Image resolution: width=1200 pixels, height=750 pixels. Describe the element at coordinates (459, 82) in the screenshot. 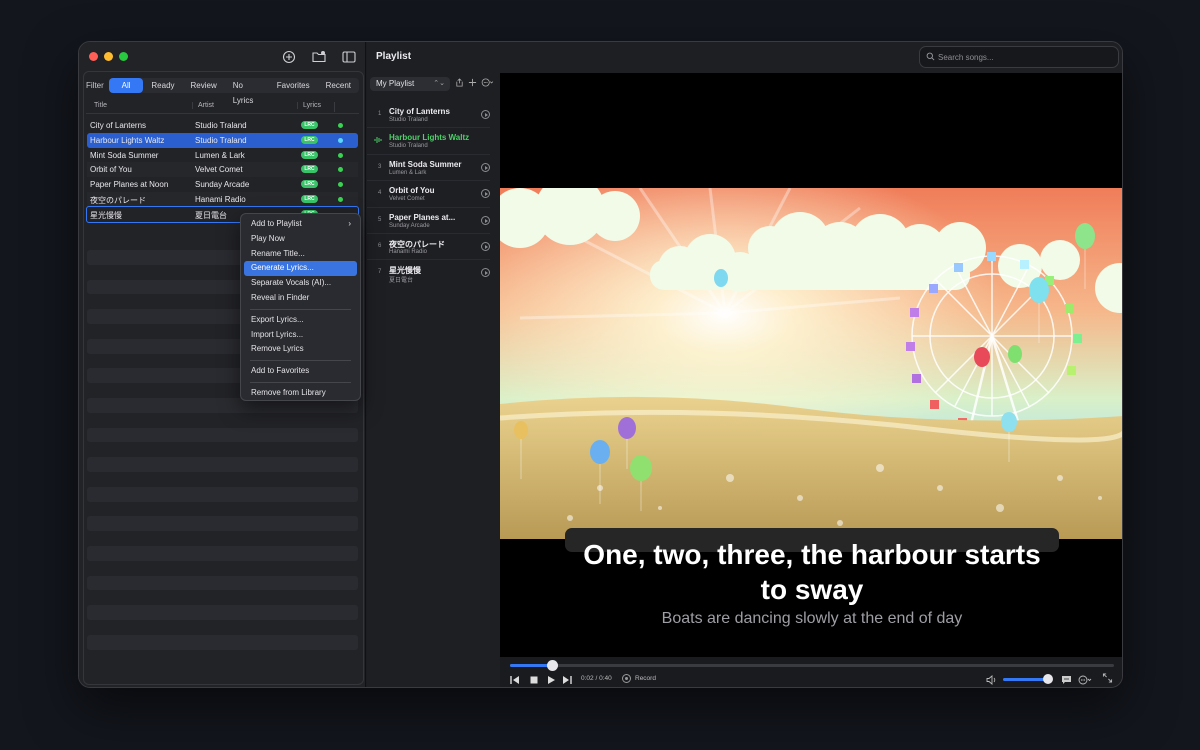

I see `share-icon` at that location.